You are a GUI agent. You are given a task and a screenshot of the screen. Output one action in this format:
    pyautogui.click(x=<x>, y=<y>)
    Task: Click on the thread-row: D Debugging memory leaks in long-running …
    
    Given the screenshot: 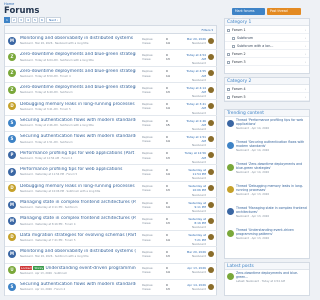 What is the action you would take?
    pyautogui.click(x=111, y=190)
    